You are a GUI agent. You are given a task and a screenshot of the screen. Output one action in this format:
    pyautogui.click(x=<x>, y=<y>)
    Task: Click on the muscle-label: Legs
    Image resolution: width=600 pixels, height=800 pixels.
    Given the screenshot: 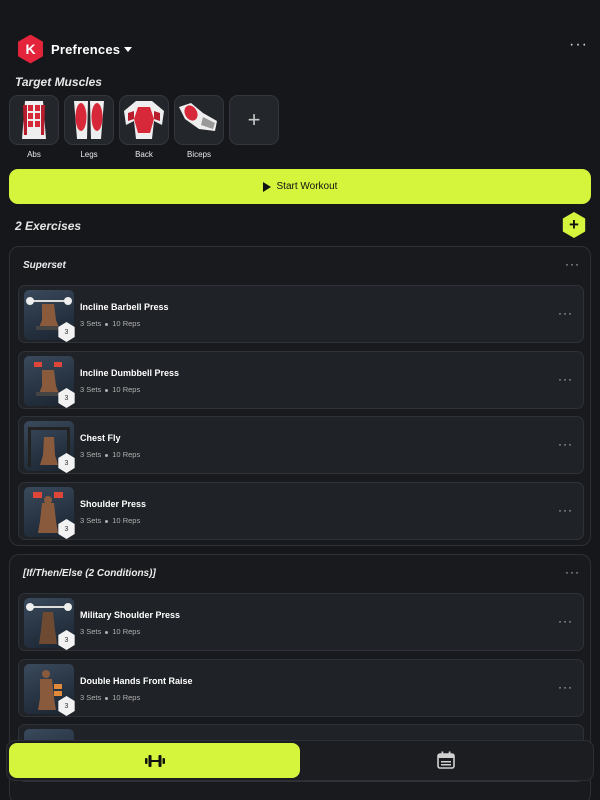 What is the action you would take?
    pyautogui.click(x=89, y=154)
    